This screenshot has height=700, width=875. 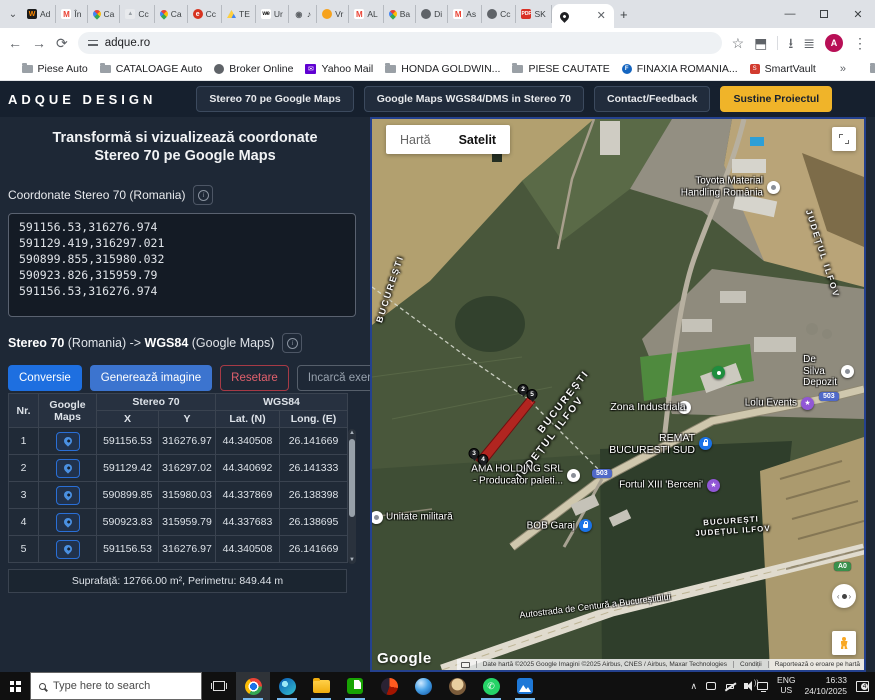 What do you see at coordinates (844, 596) in the screenshot?
I see `rotate-control: ‹ ›` at bounding box center [844, 596].